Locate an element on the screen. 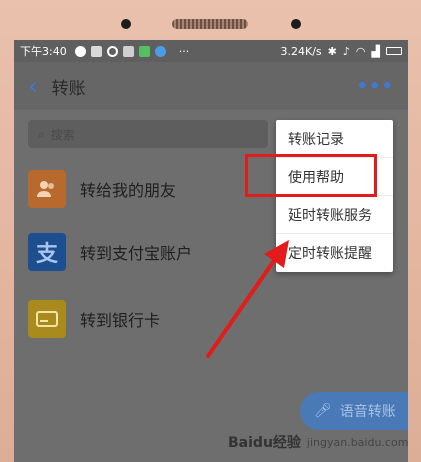 The width and height of the screenshot is (421, 462). watermark: Baidu经验 jingyan.baidu.com is located at coordinates (318, 442).